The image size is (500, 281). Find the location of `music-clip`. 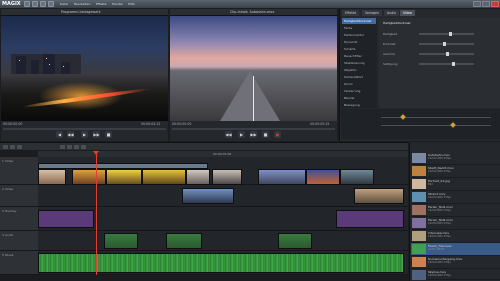

music-clip is located at coordinates (221, 263).